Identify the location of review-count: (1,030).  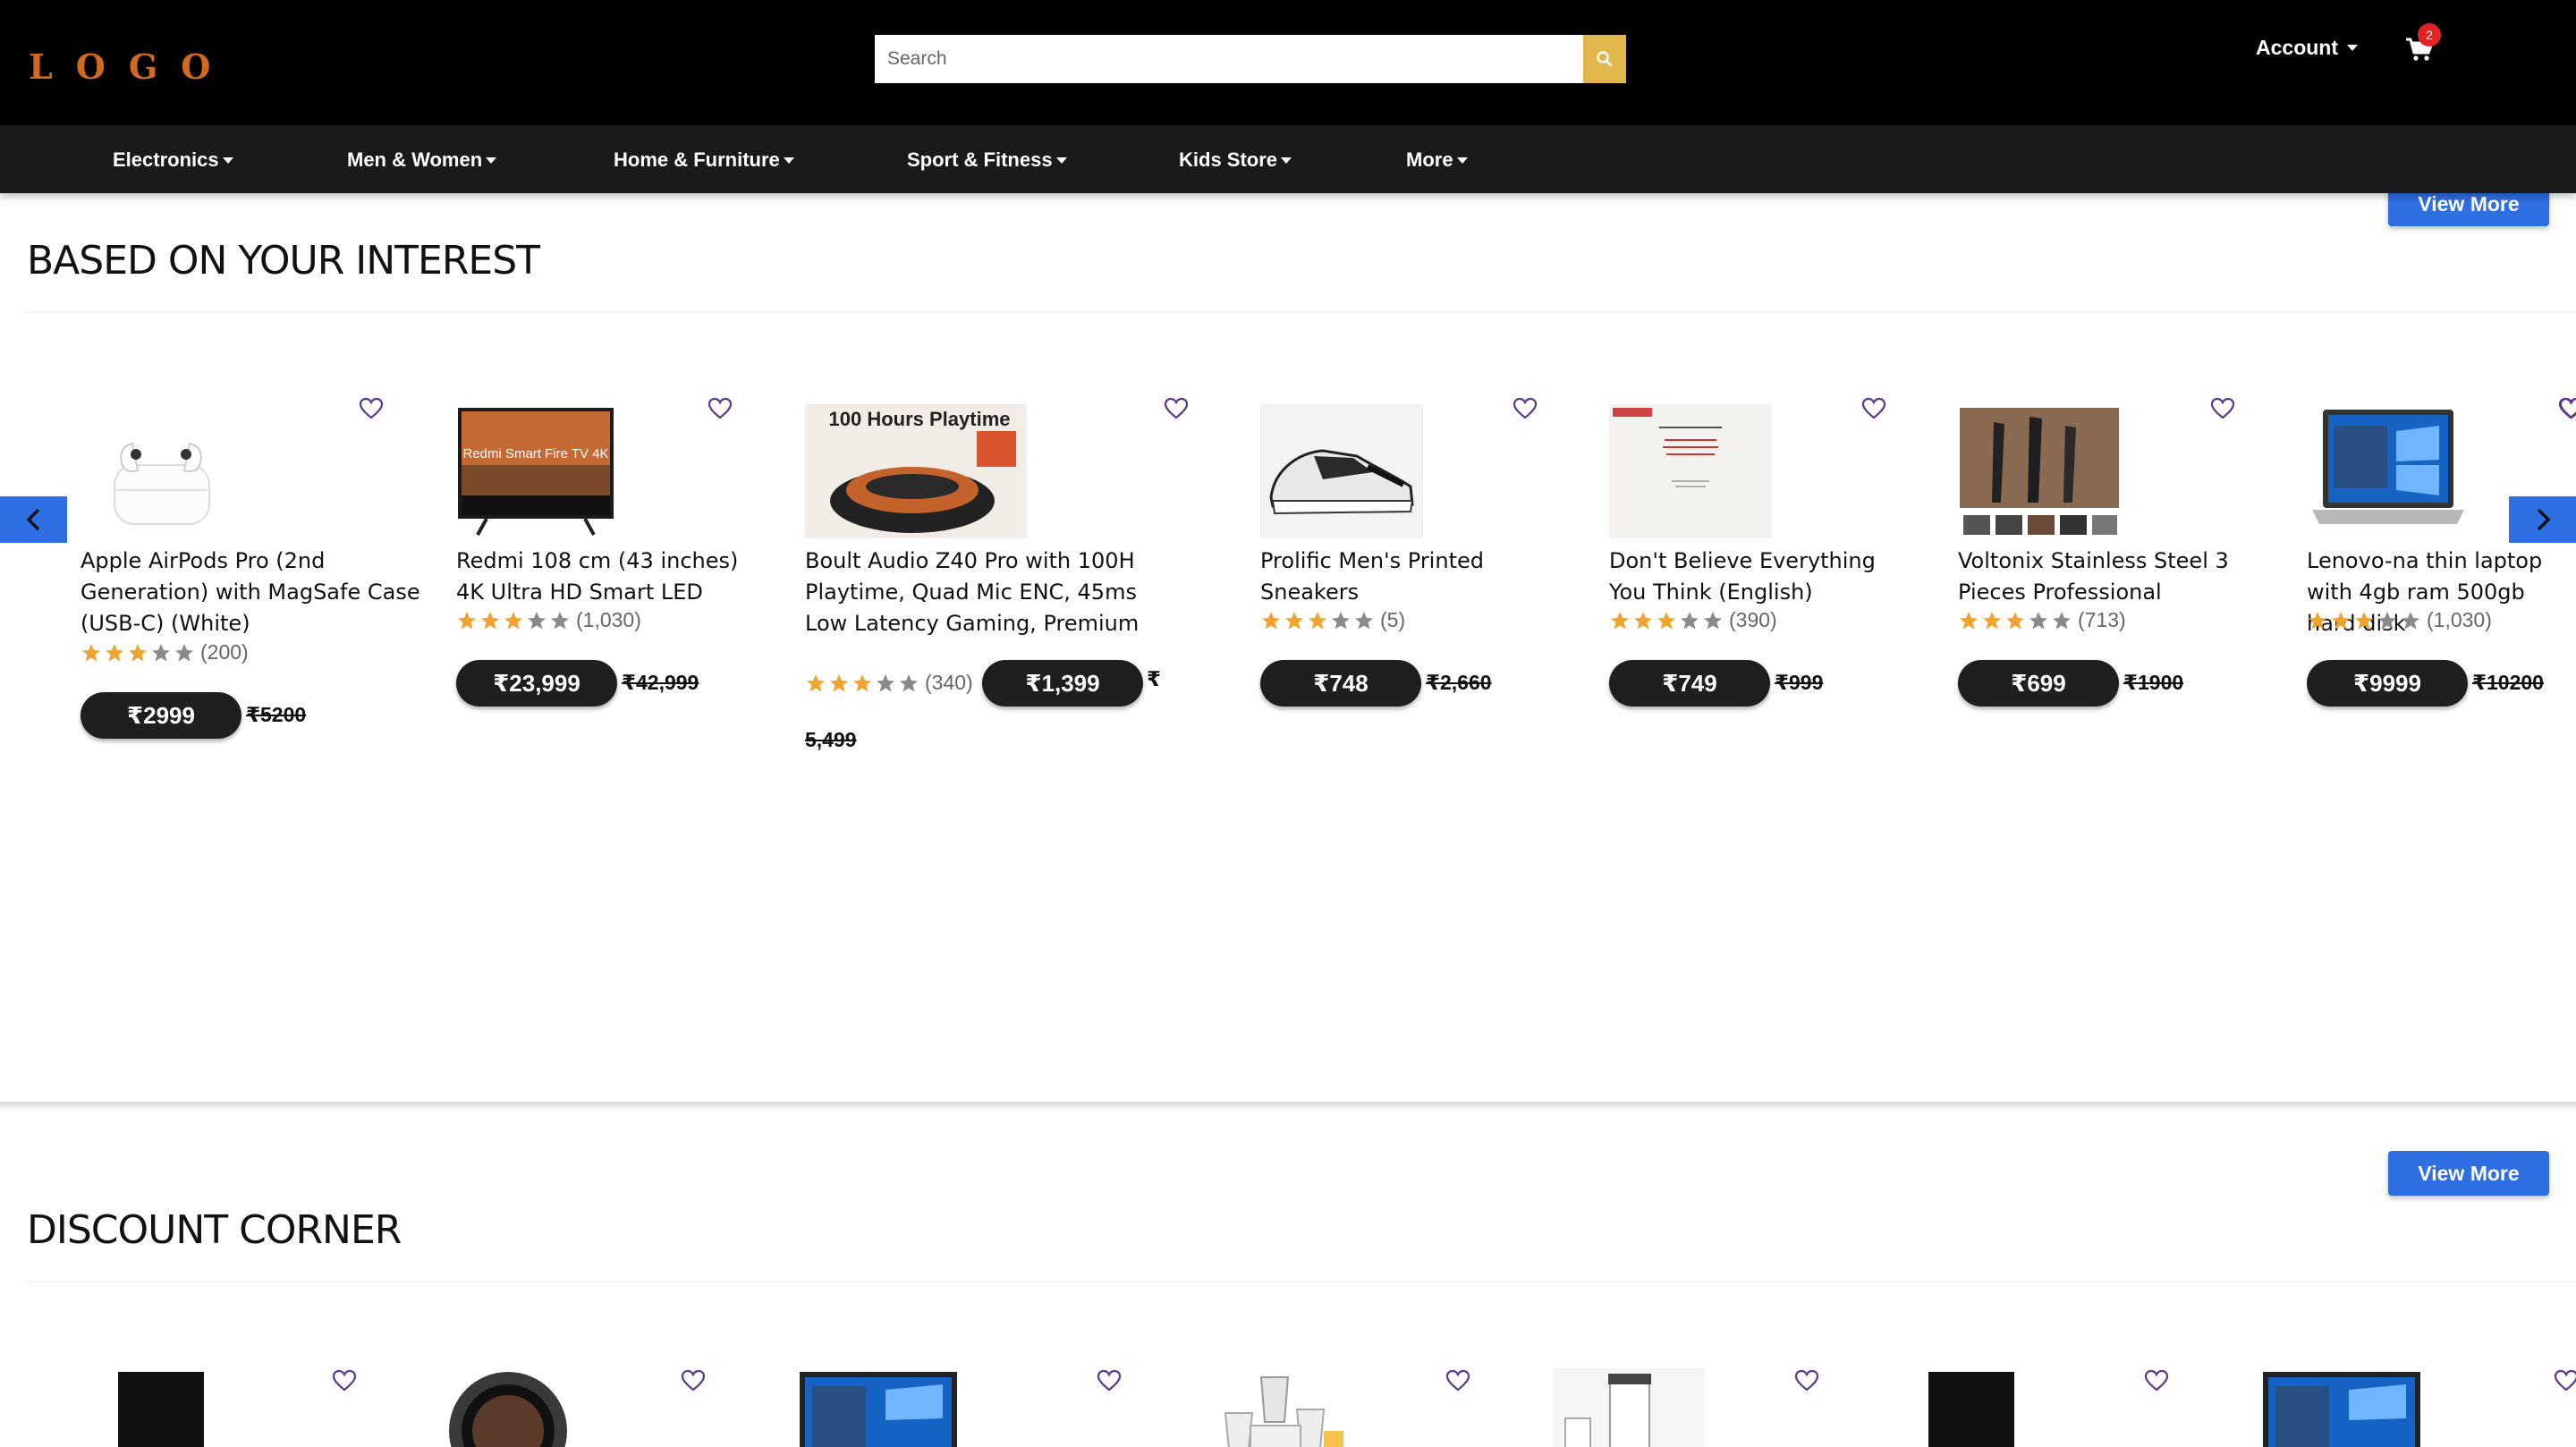
(608, 619).